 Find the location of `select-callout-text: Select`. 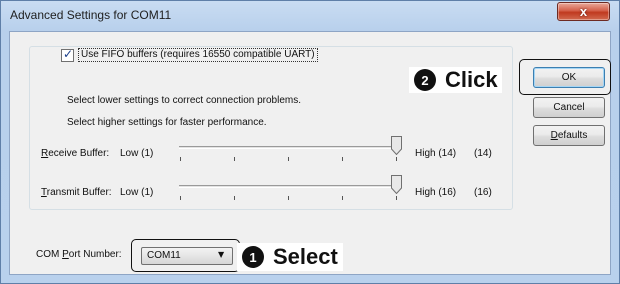

select-callout-text: Select is located at coordinates (305, 256).